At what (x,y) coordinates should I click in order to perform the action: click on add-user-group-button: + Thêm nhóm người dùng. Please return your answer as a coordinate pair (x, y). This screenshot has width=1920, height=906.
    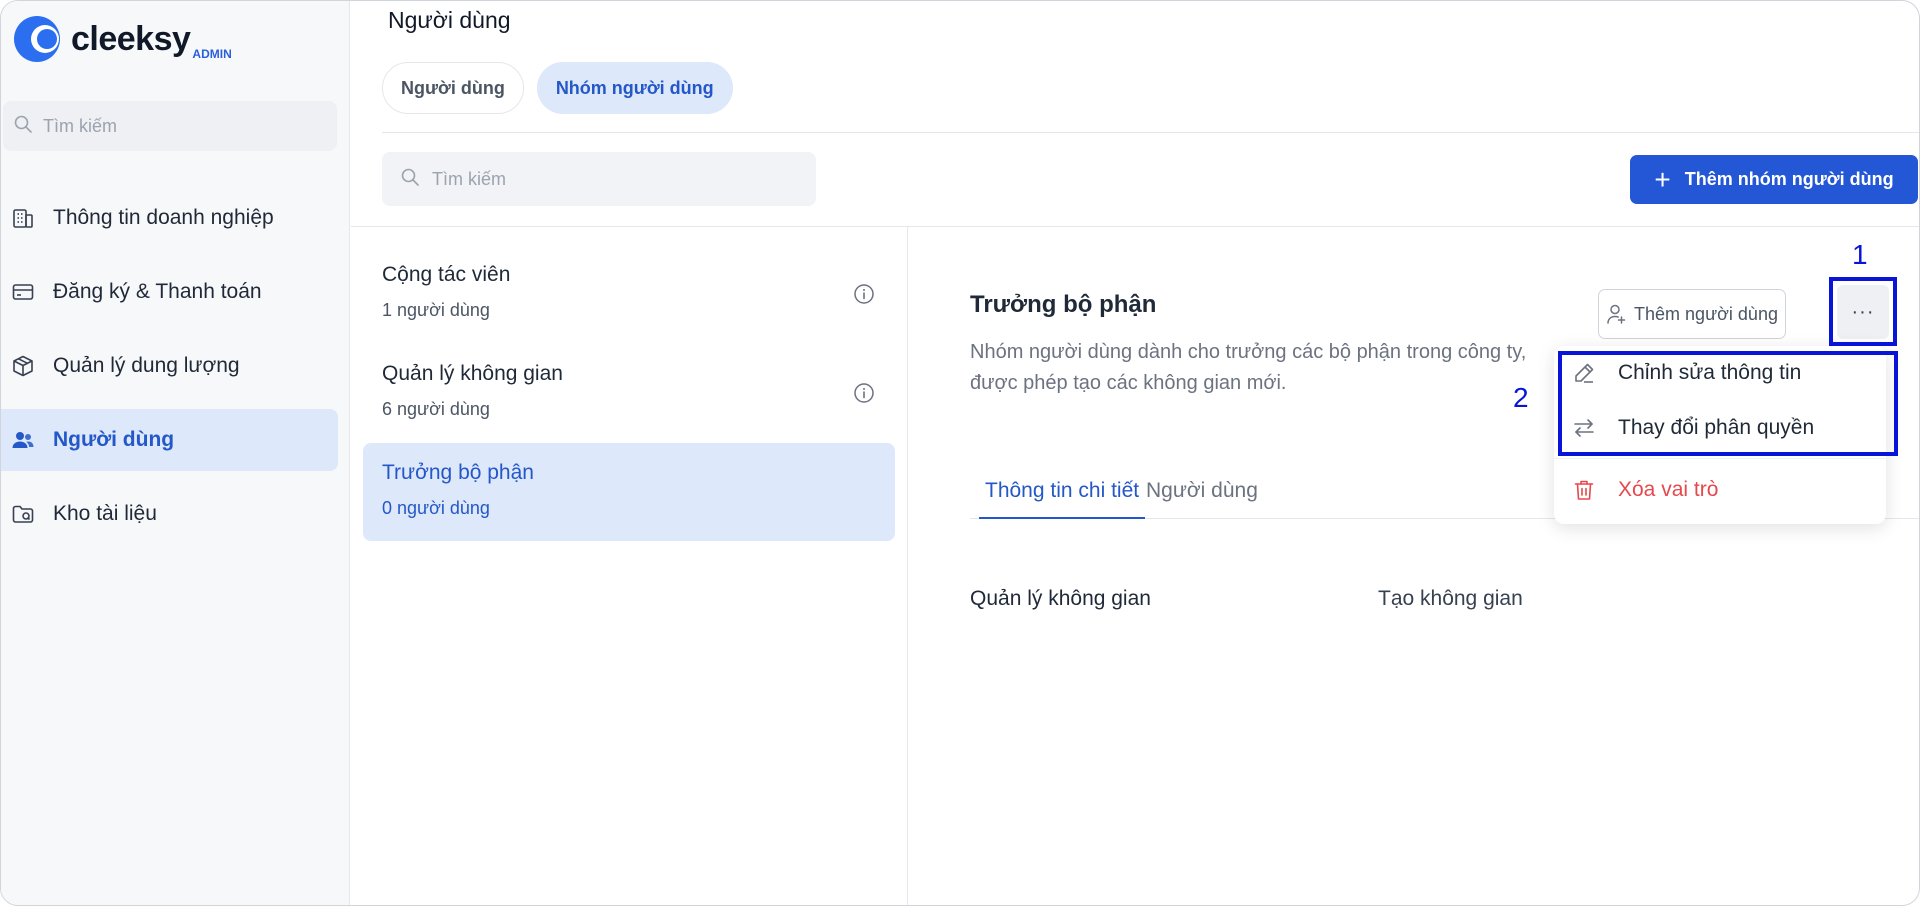
    Looking at the image, I should click on (1774, 179).